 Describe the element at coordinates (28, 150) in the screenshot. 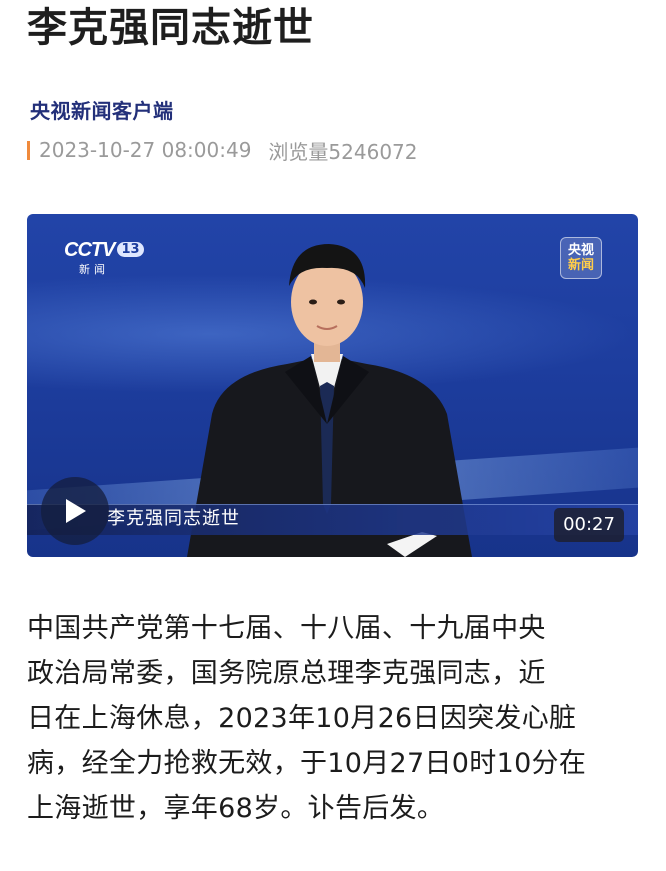

I see `meta-accent-bar` at that location.